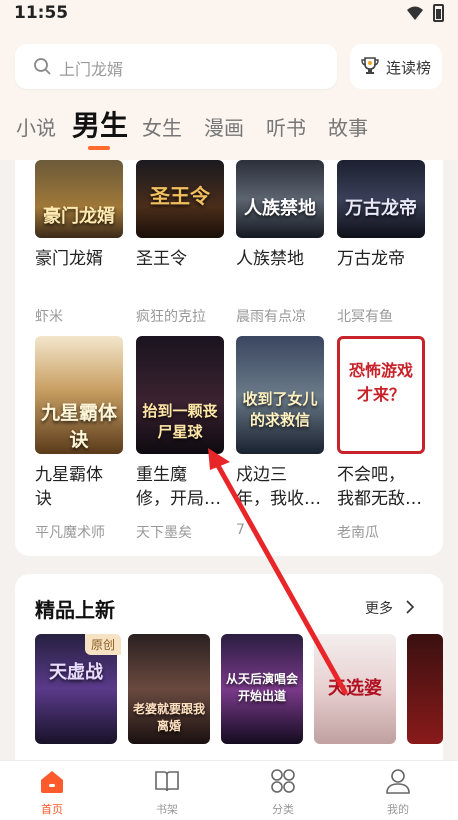 Image resolution: width=458 pixels, height=820 pixels. I want to click on book-cover: 抬到一颗丧尸星球, so click(180, 395).